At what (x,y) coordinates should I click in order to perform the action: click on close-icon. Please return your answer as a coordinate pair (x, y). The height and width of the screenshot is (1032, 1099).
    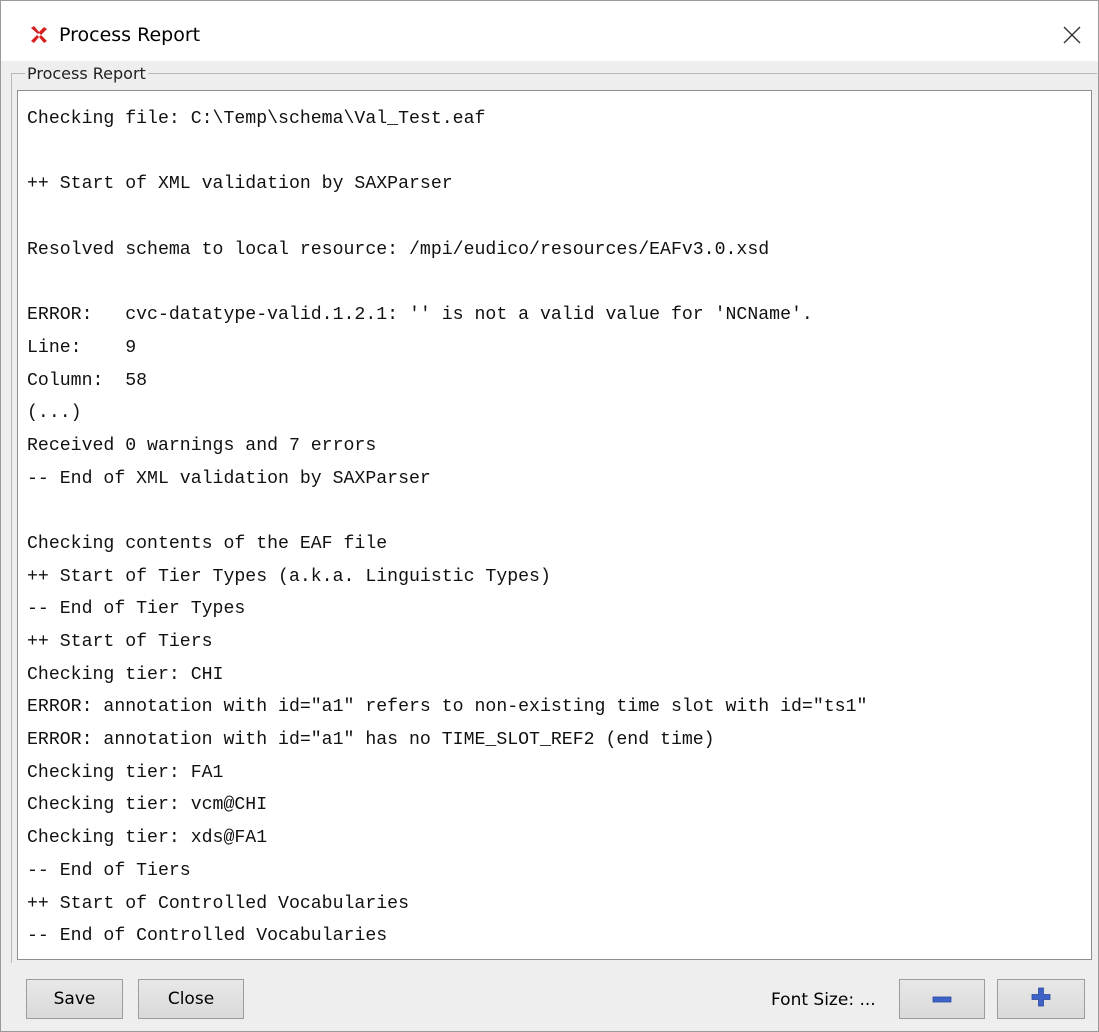
    Looking at the image, I should click on (1072, 35).